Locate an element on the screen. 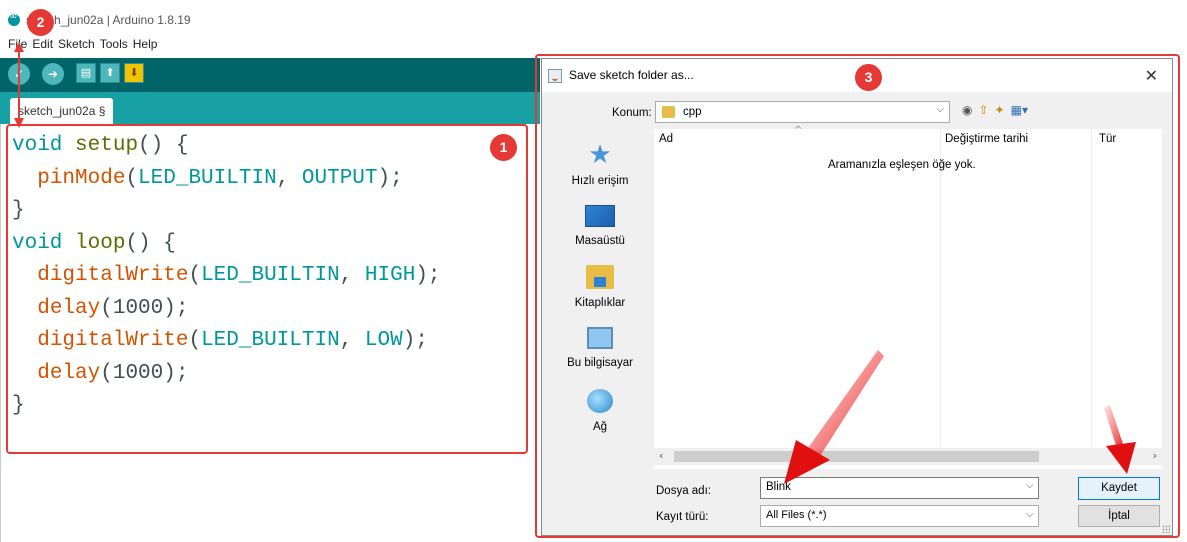 This screenshot has height=542, width=1187. menu-tools: Tools is located at coordinates (114, 44).